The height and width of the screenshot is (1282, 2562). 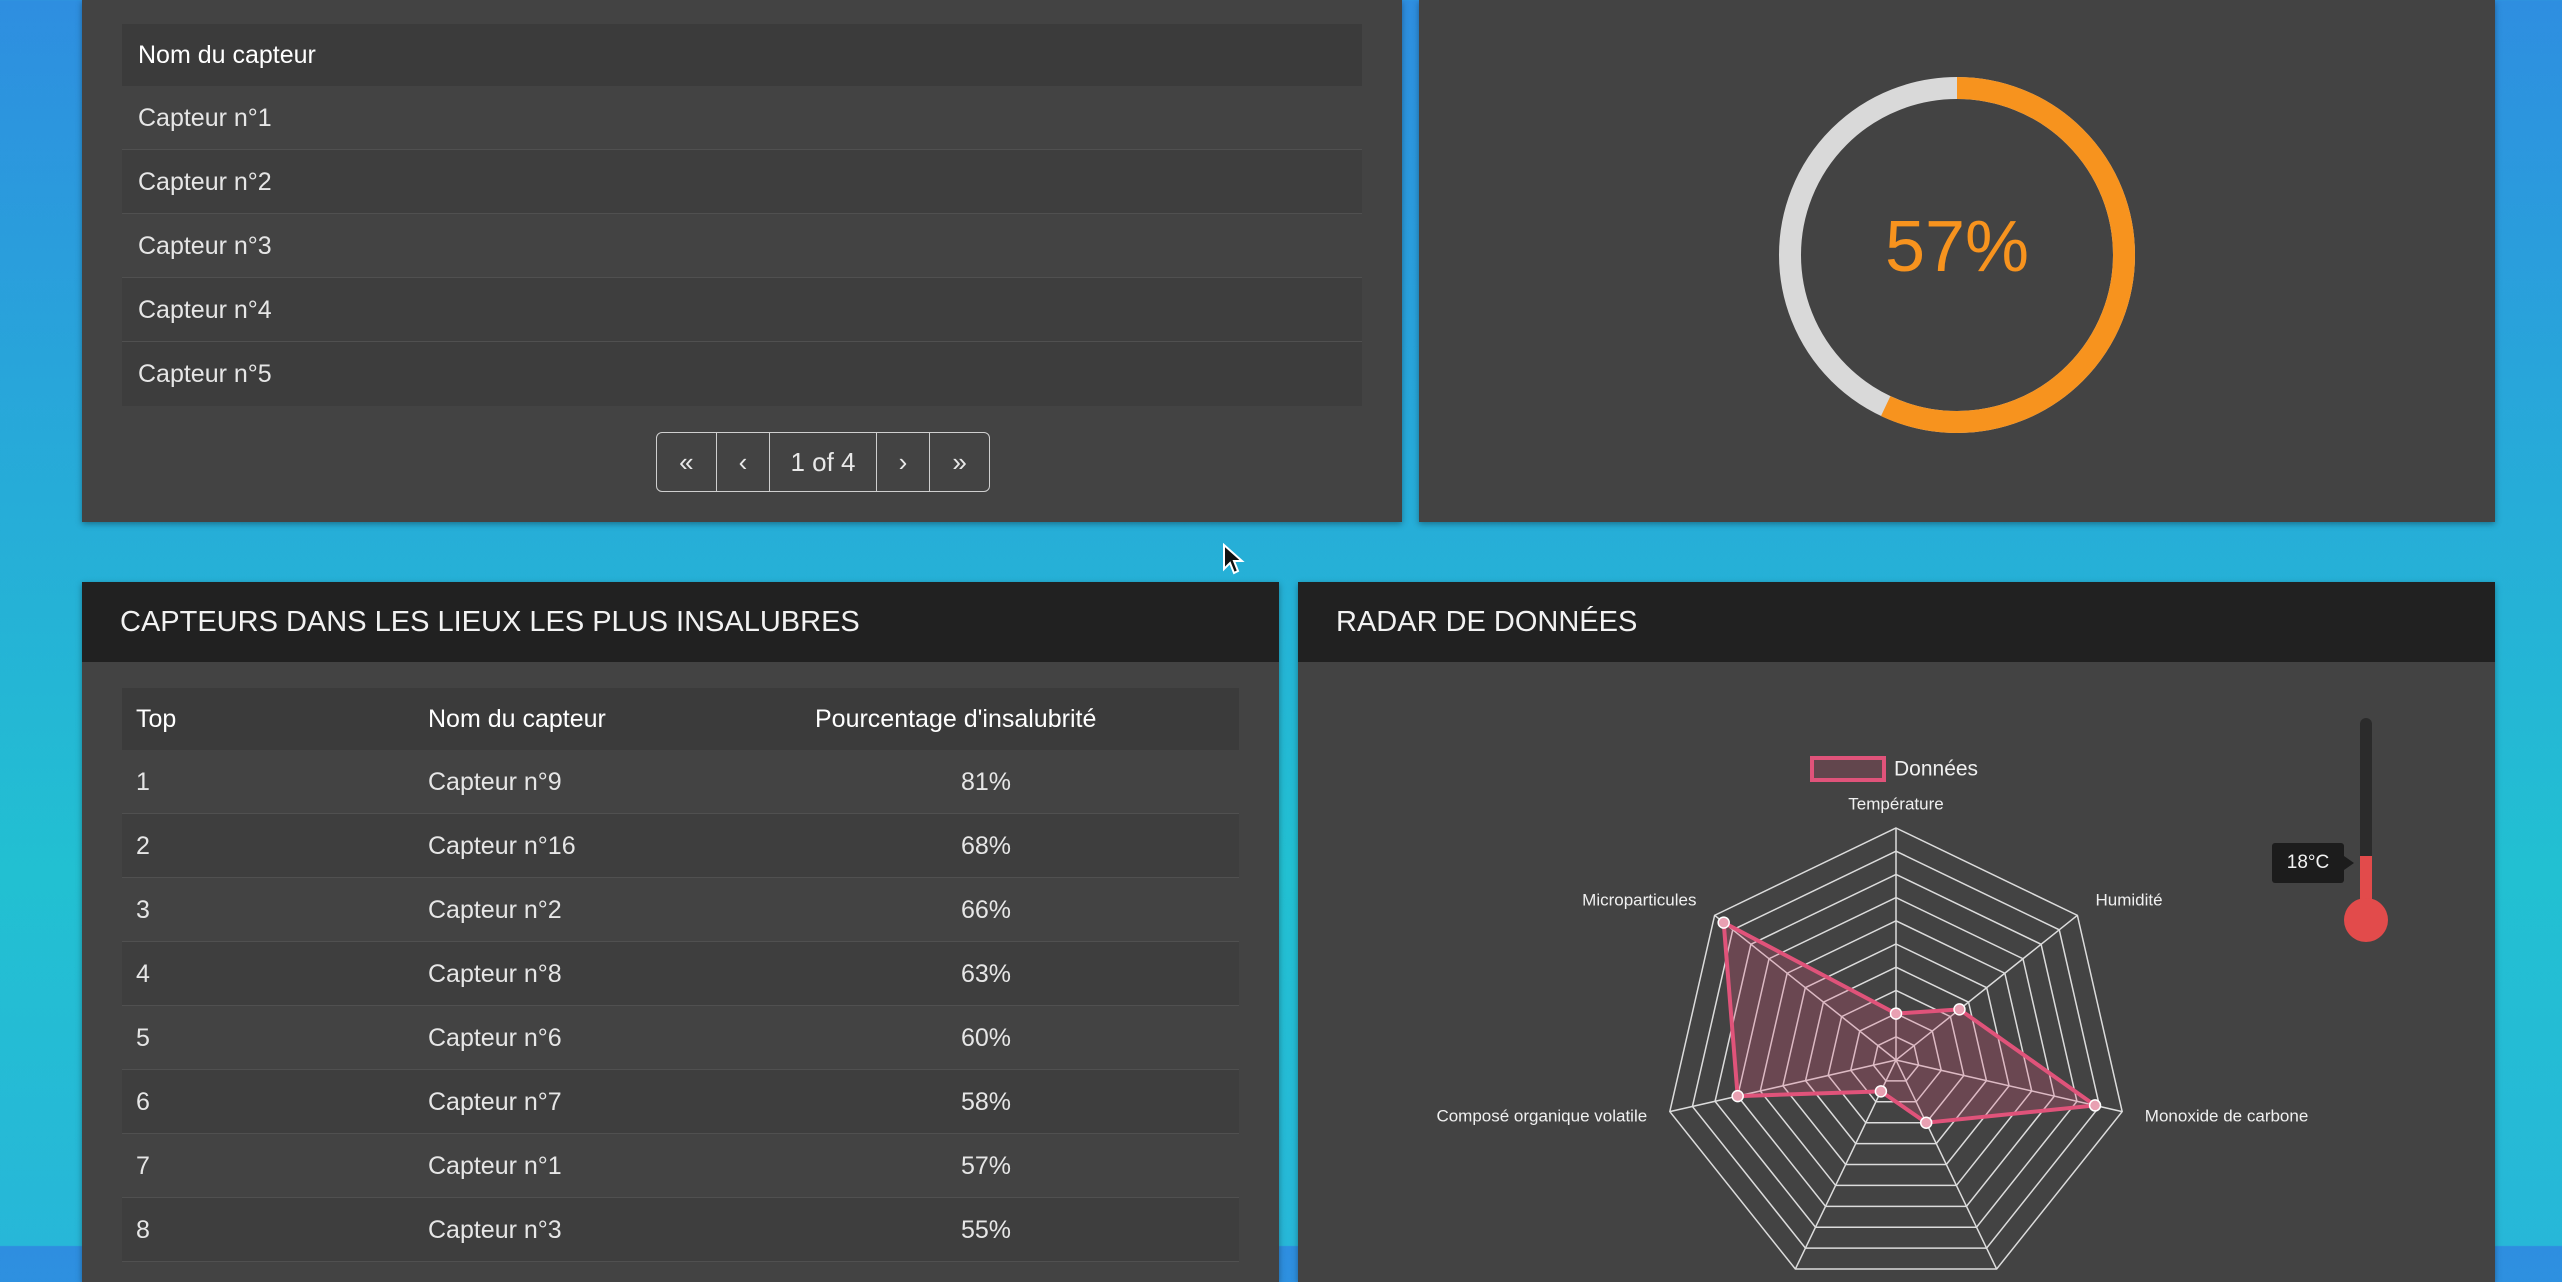 What do you see at coordinates (495, 782) in the screenshot?
I see `sensor-name-cell: Capteur n°9` at bounding box center [495, 782].